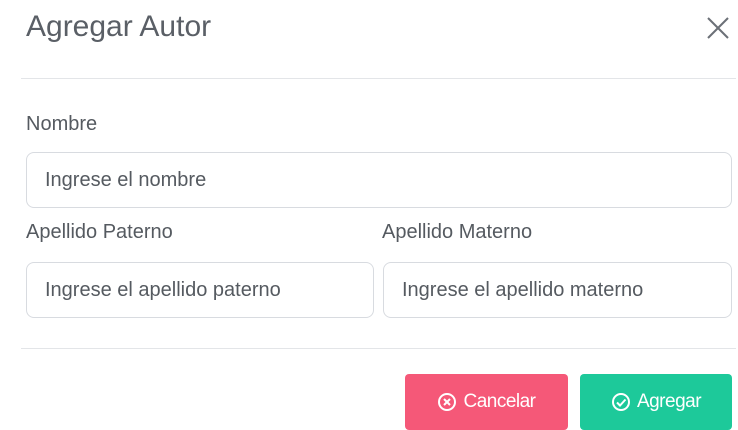 The width and height of the screenshot is (738, 430). I want to click on add-button: Agregar, so click(656, 402).